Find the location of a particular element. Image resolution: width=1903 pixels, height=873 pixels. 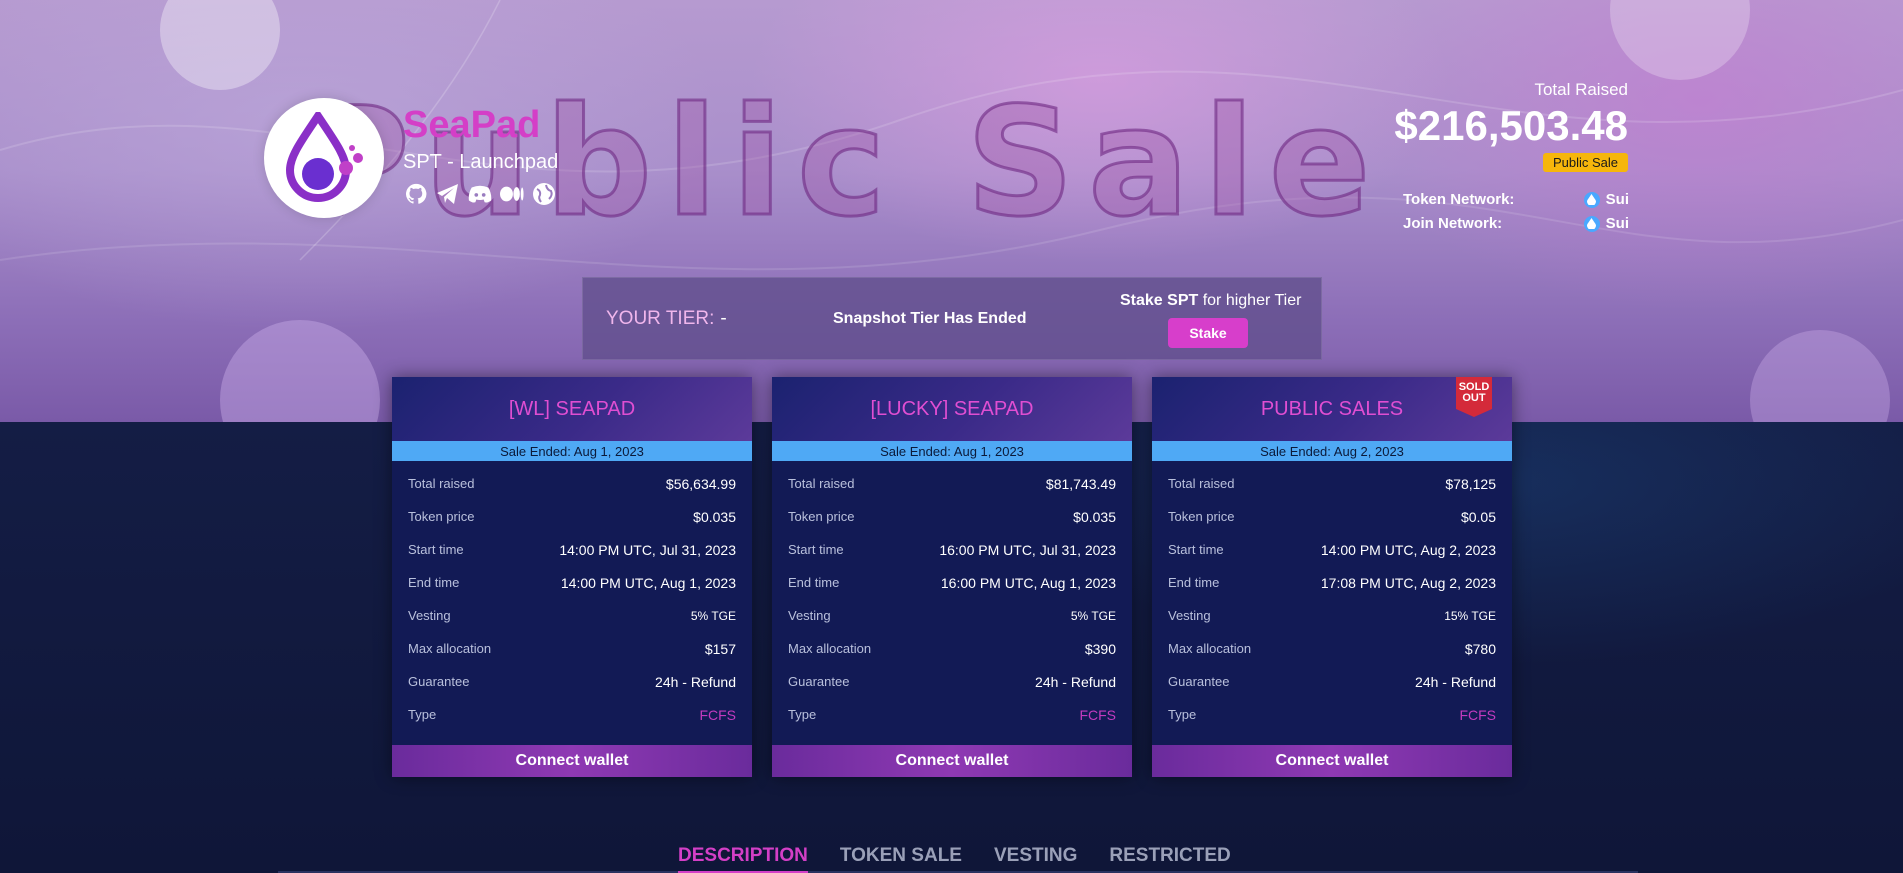

sold-out-badge: SOLD OUT is located at coordinates (1474, 397).